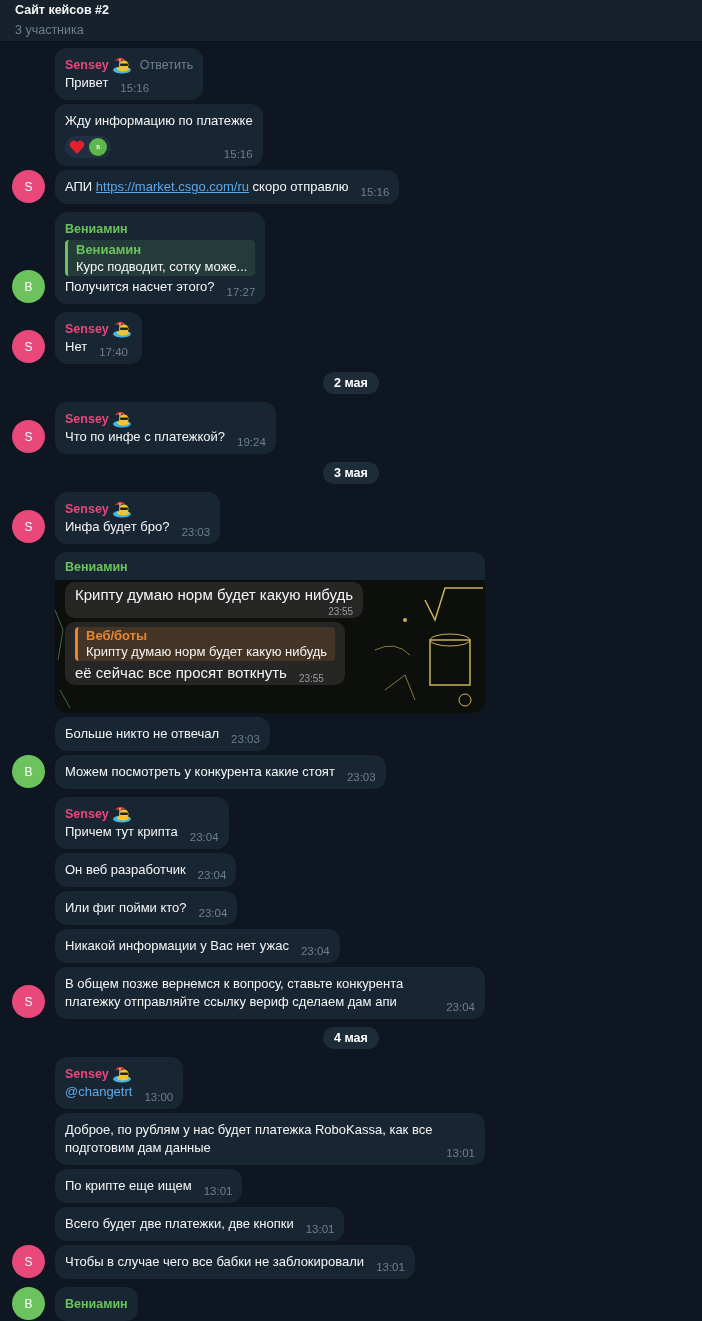 This screenshot has width=702, height=1321. Describe the element at coordinates (300, 186) in the screenshot. I see `message-text: скоро отправлю` at that location.